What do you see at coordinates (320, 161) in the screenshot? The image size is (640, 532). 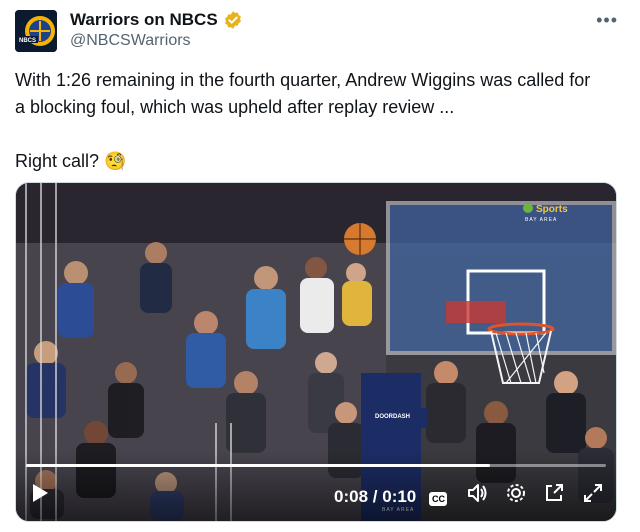 I see `tweet-question: Right call? 🧐` at bounding box center [320, 161].